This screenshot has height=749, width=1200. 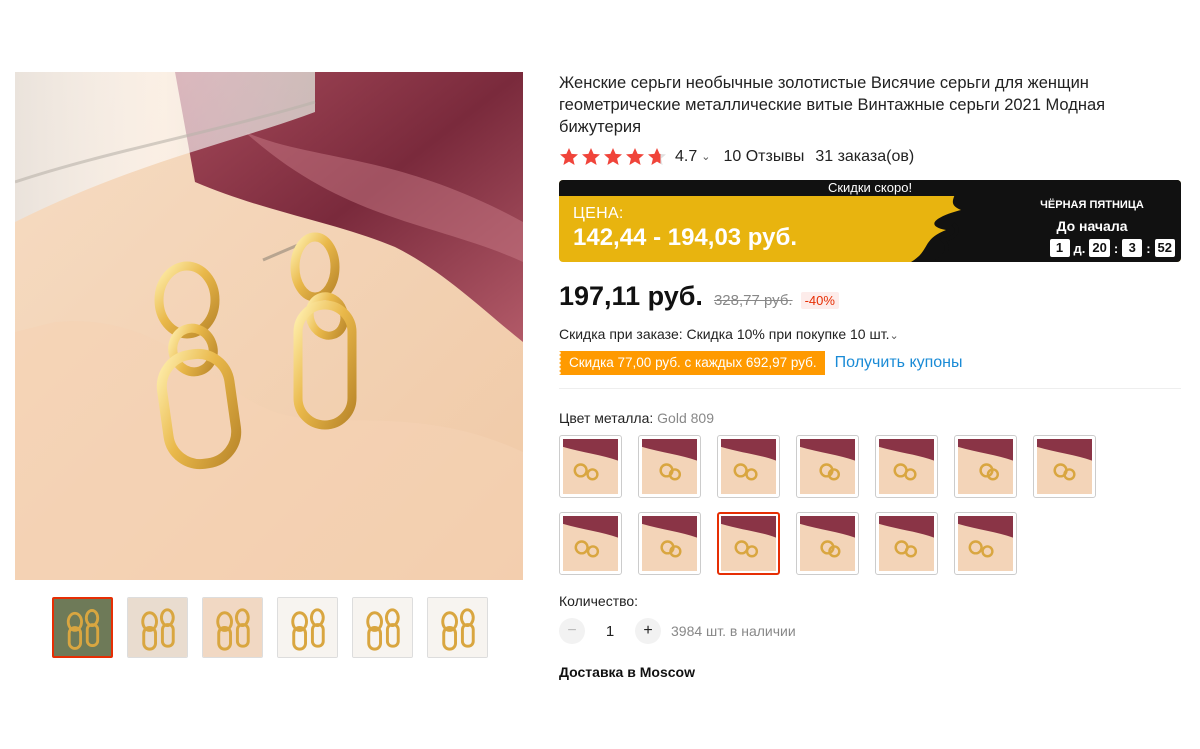 What do you see at coordinates (1132, 248) in the screenshot?
I see `countdown-minutes: 3` at bounding box center [1132, 248].